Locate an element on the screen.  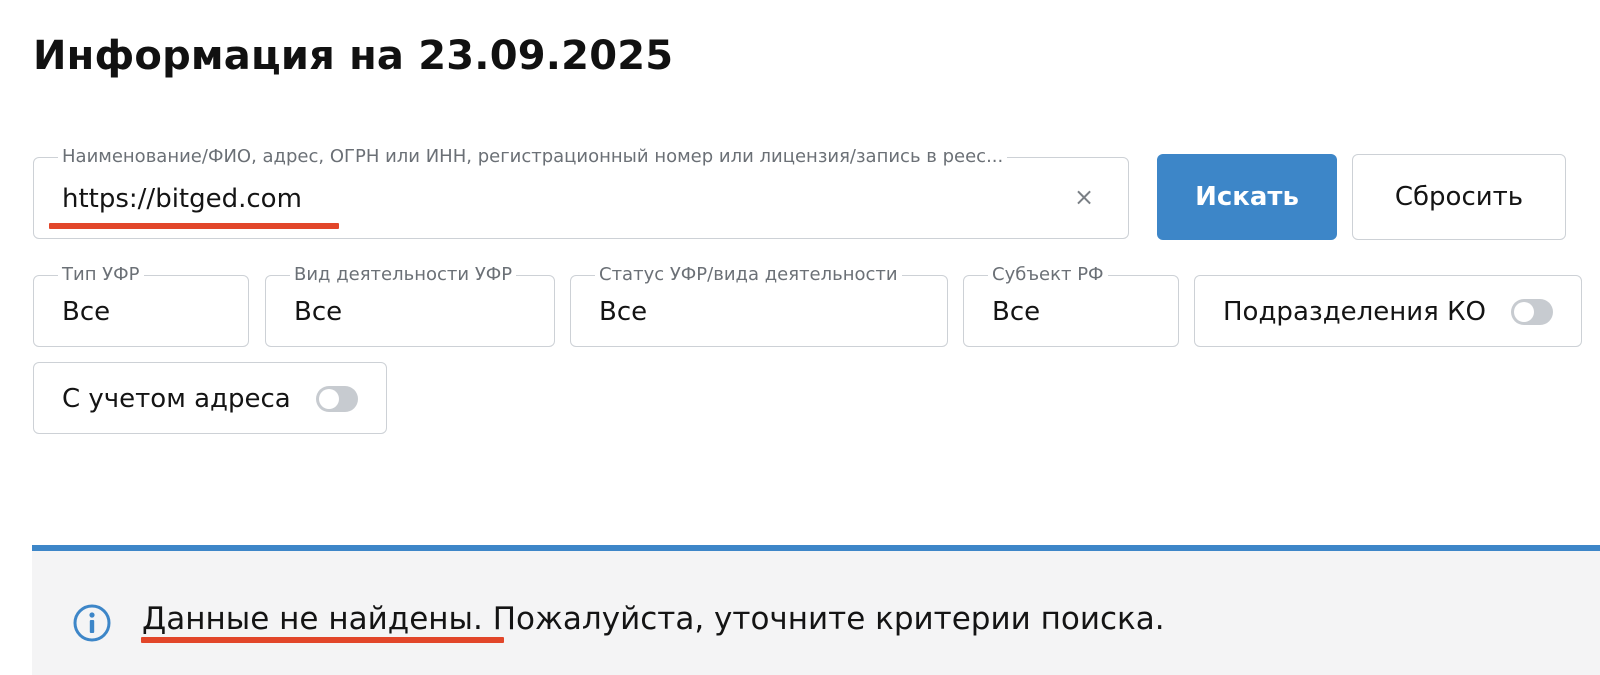
toggle-branches-switch is located at coordinates (1532, 312).